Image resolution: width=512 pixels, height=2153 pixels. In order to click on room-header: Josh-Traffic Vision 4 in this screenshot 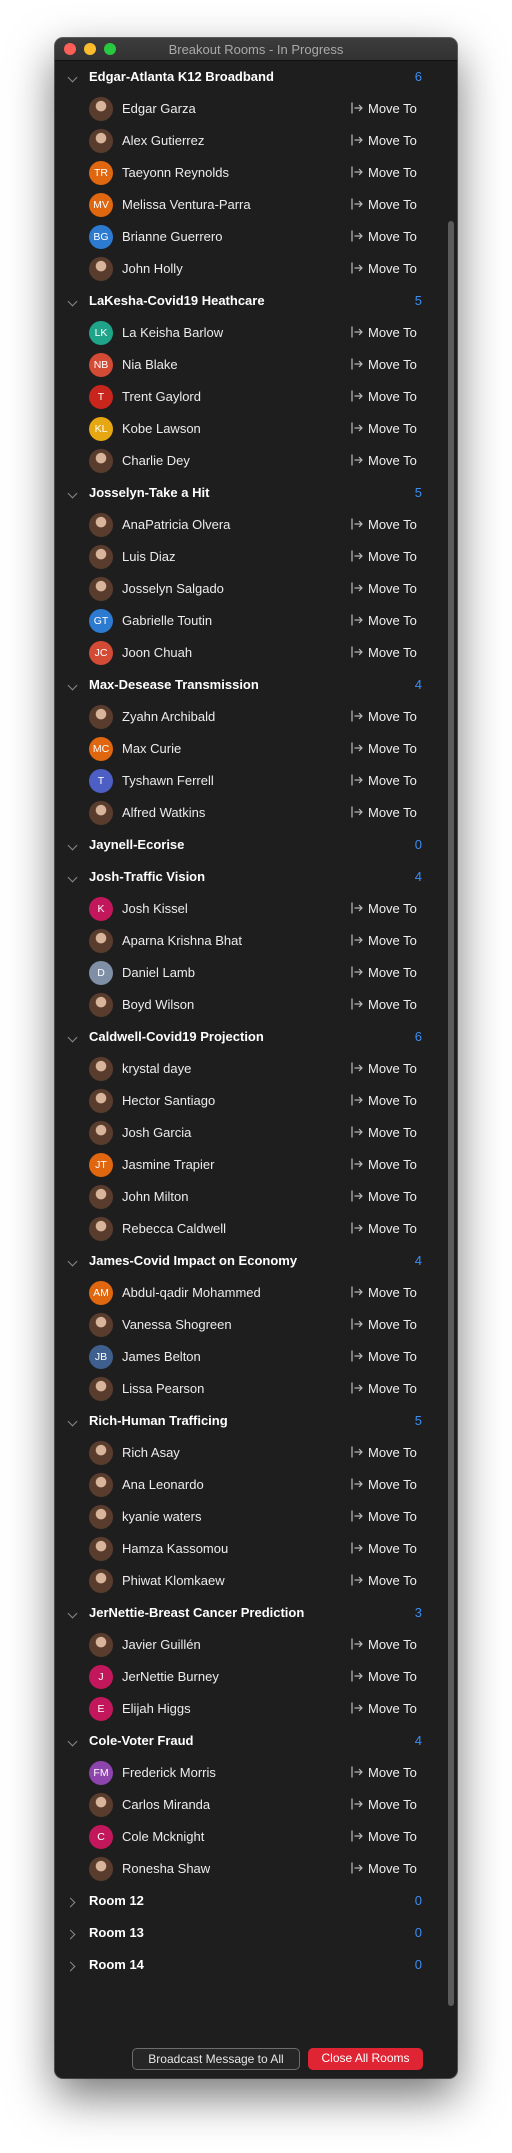, I will do `click(247, 877)`.